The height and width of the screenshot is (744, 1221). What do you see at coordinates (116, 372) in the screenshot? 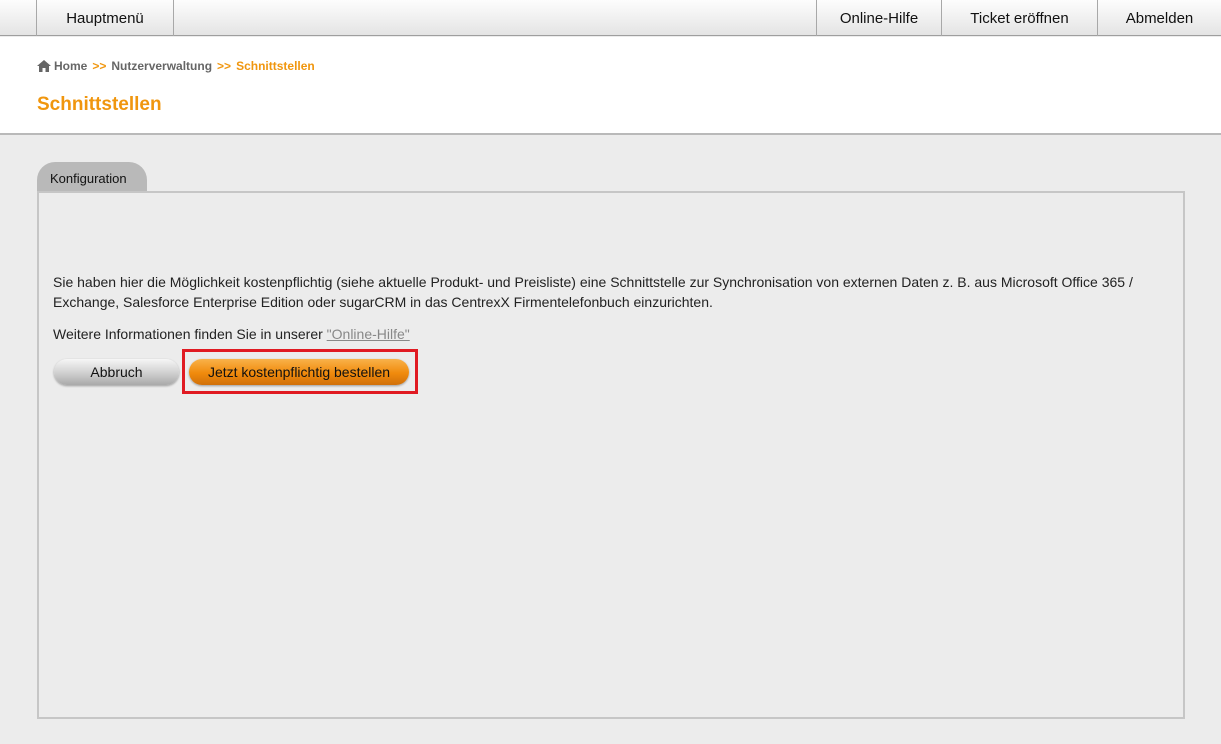
I see `cancel-button: Abbruch` at bounding box center [116, 372].